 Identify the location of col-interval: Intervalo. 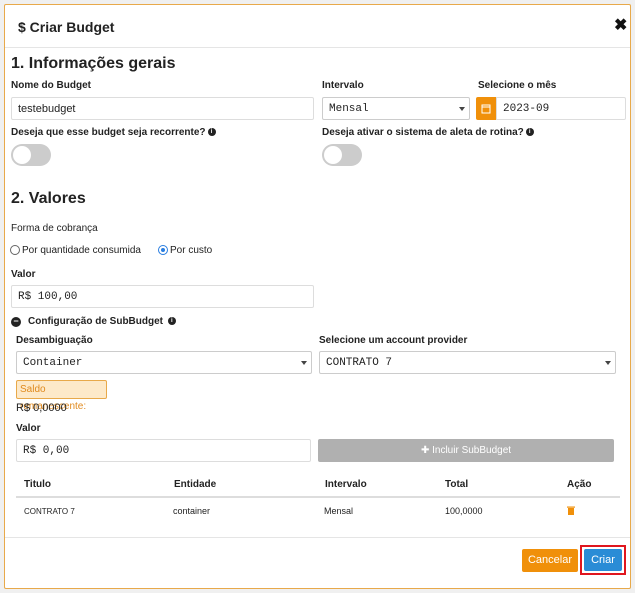
(346, 484).